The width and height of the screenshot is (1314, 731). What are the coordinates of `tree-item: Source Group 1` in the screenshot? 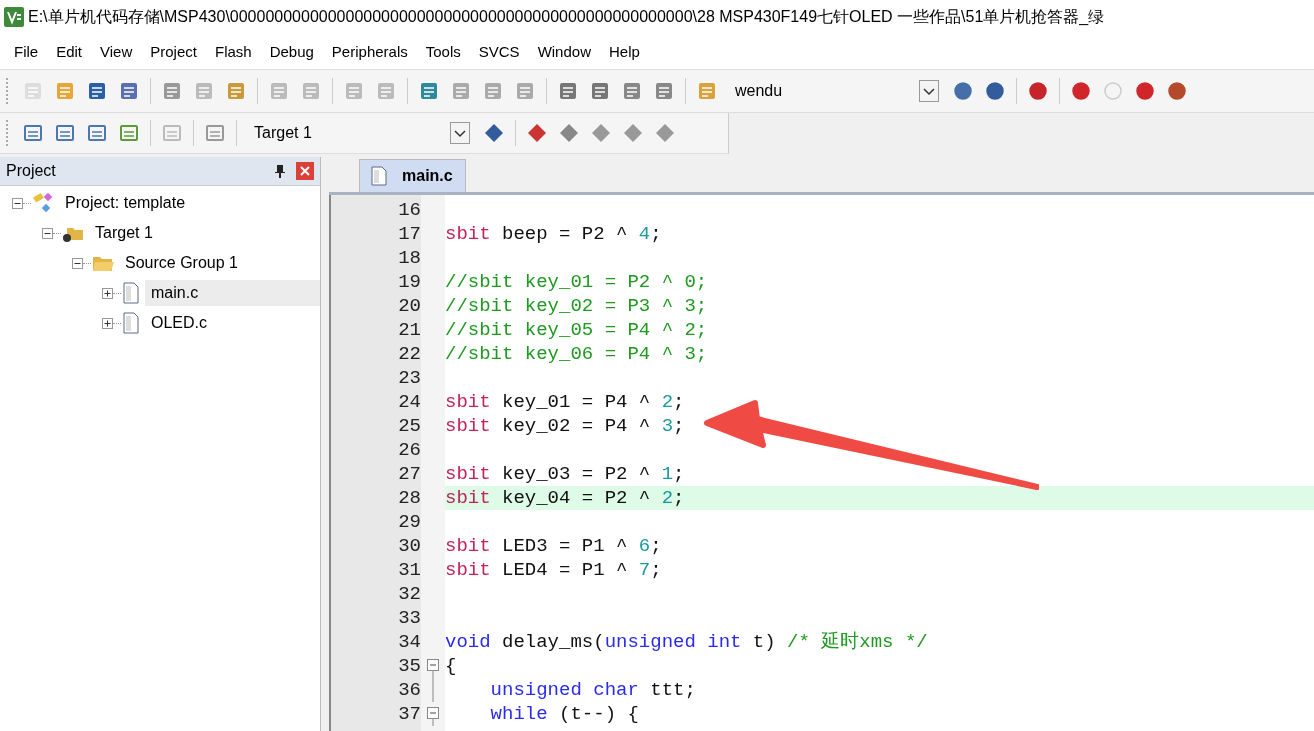 It's located at (219, 263).